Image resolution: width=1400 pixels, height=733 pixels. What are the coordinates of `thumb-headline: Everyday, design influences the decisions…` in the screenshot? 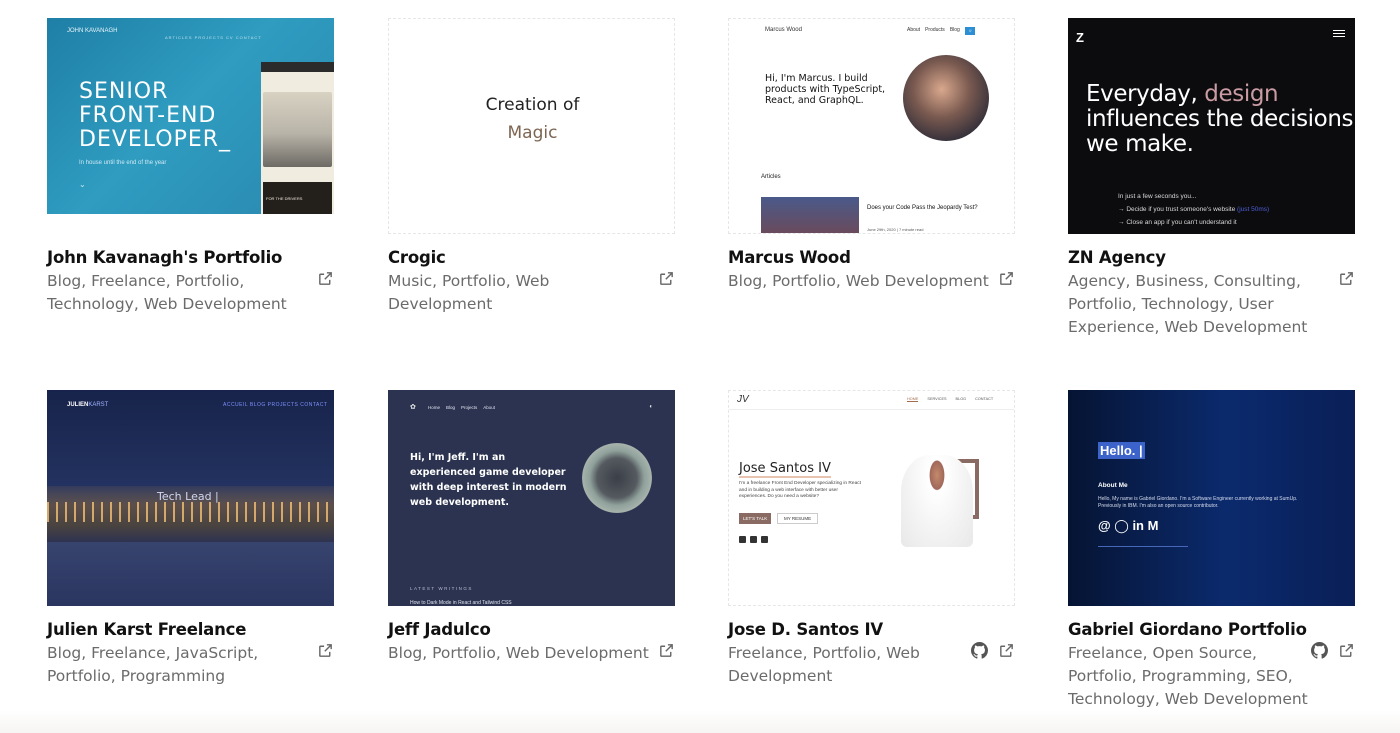 It's located at (1220, 119).